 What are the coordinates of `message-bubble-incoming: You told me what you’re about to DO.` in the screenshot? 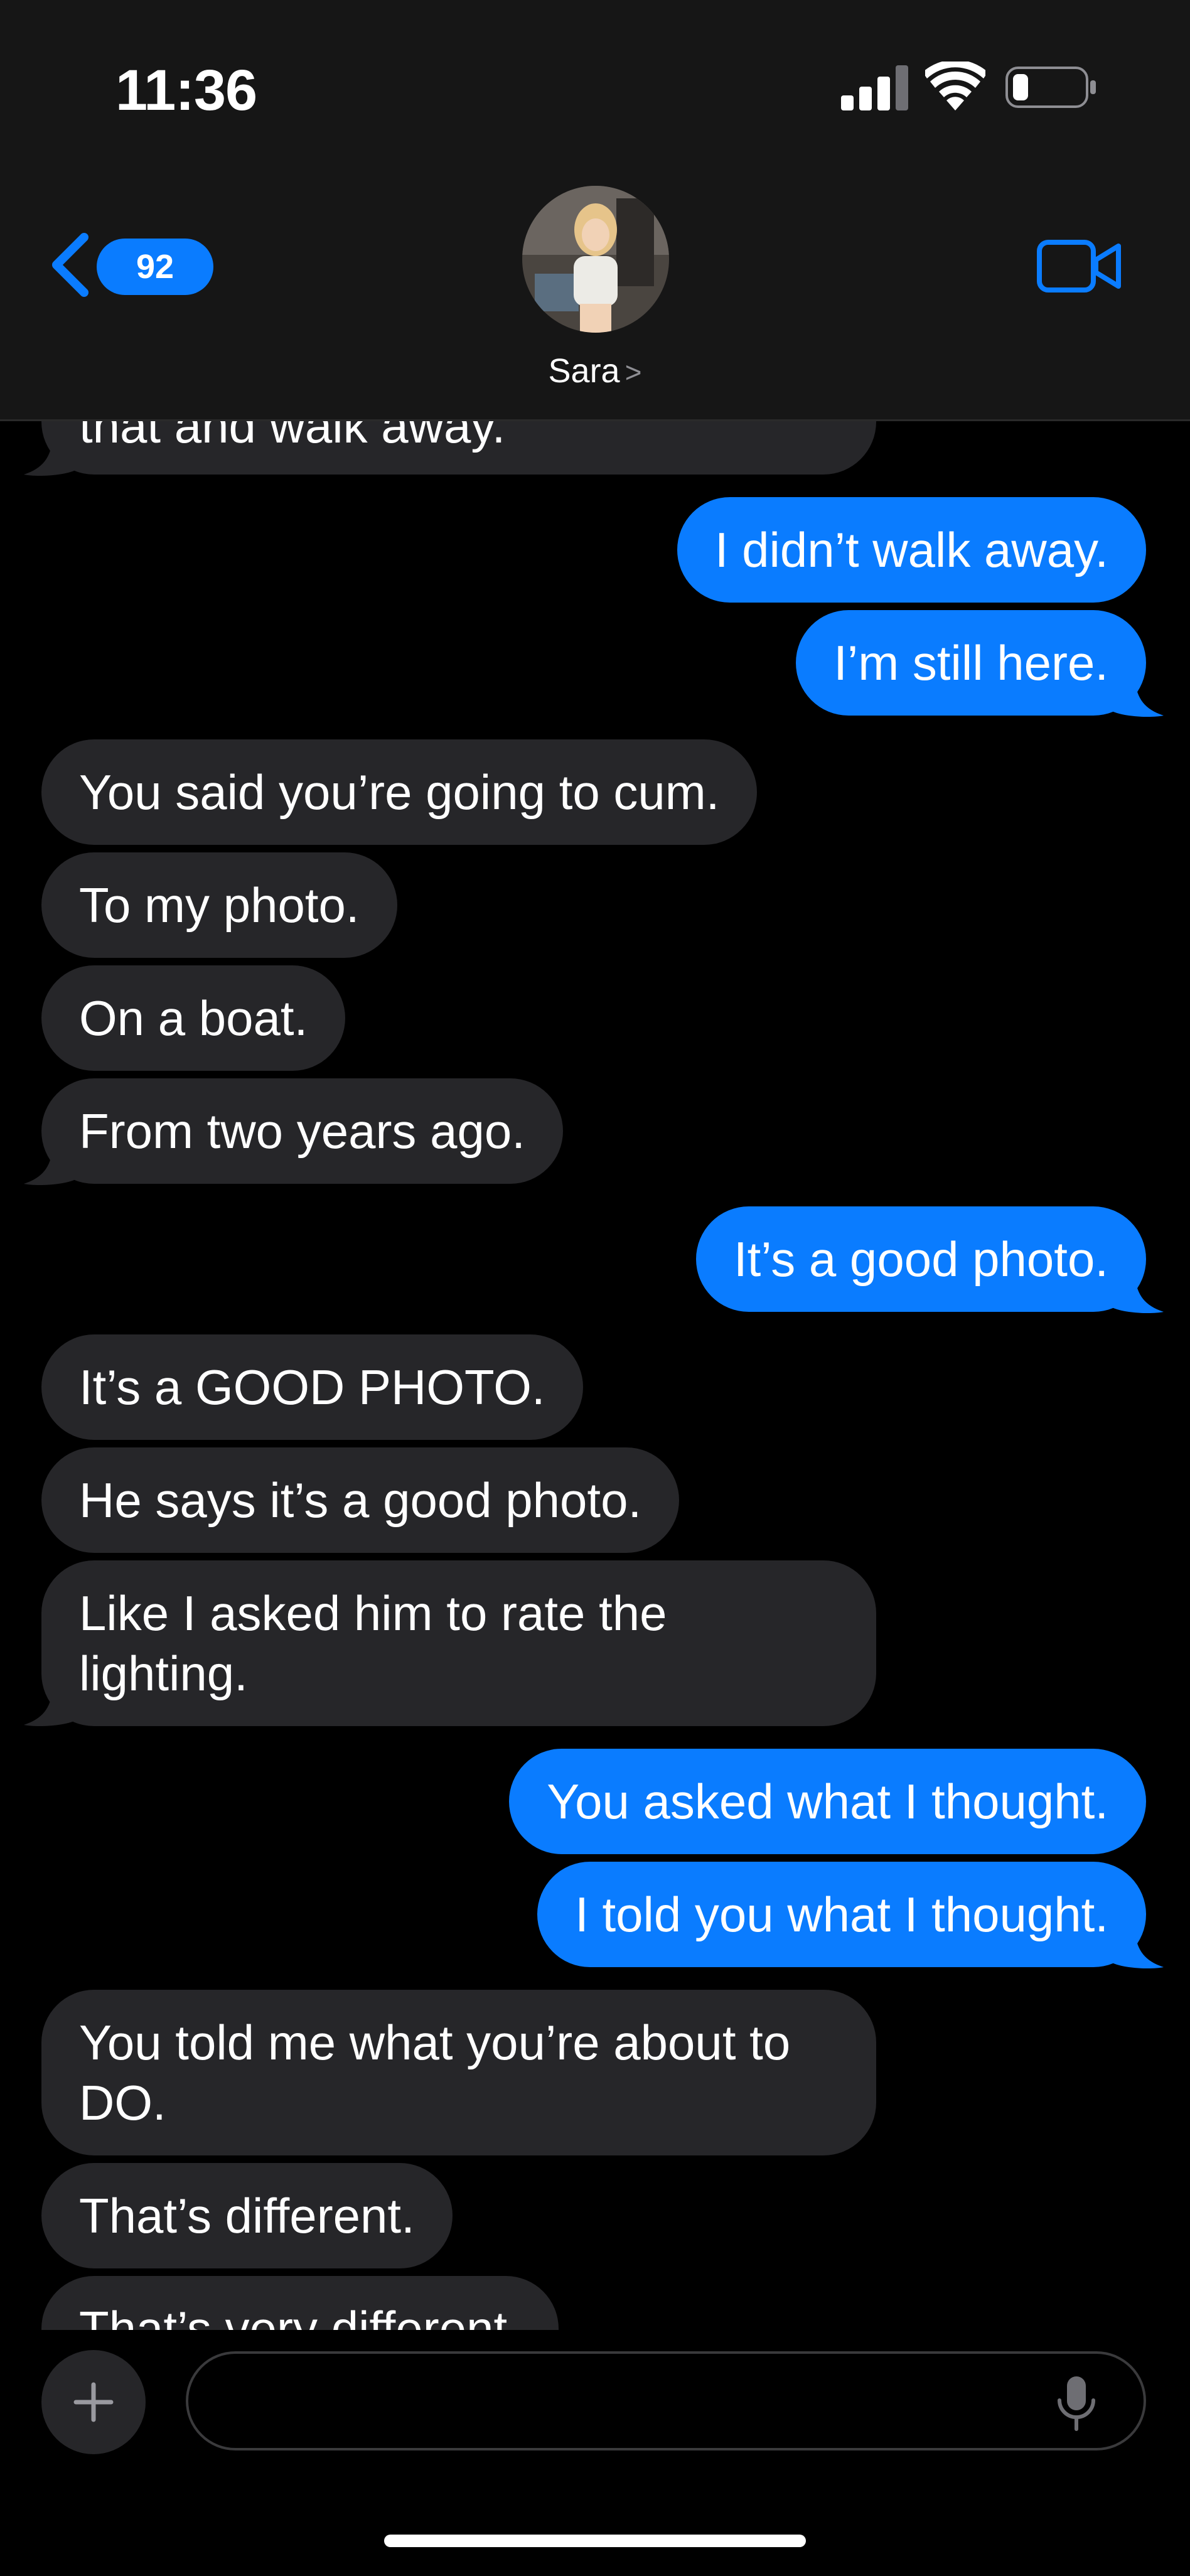 It's located at (458, 2072).